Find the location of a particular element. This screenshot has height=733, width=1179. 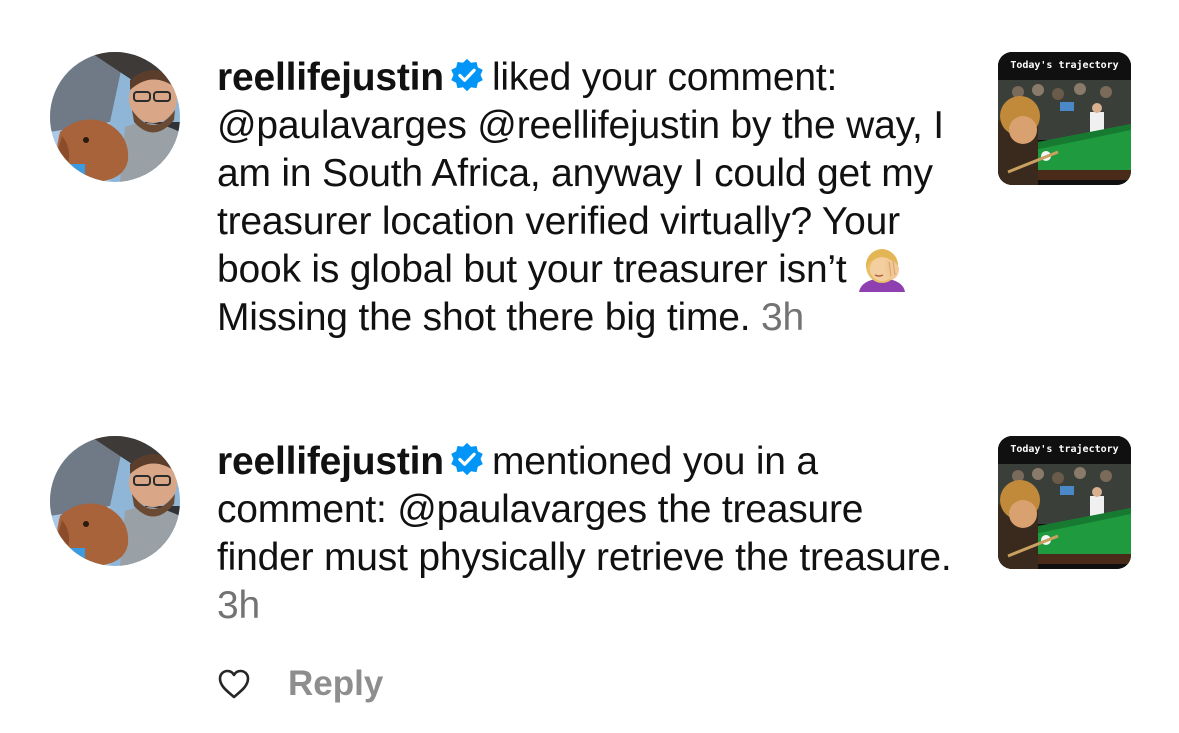

comment-actions: Reply is located at coordinates (300, 684).